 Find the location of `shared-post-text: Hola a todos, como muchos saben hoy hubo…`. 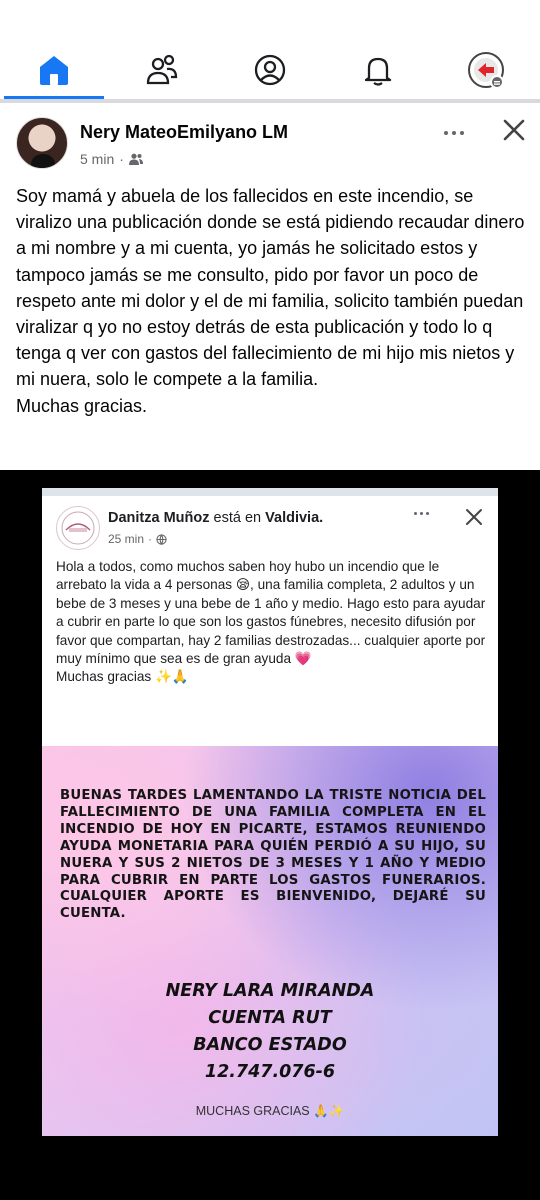

shared-post-text: Hola a todos, como muchos saben hoy hubo… is located at coordinates (271, 622).